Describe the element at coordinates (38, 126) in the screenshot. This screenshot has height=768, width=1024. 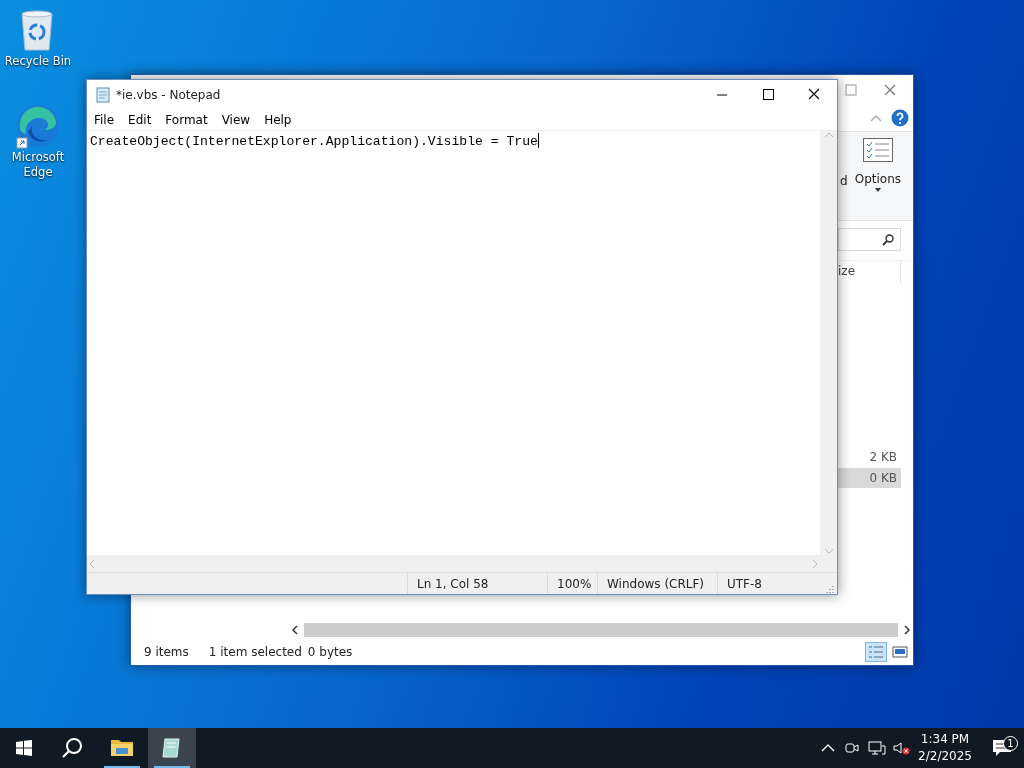
I see `browser-icon` at that location.